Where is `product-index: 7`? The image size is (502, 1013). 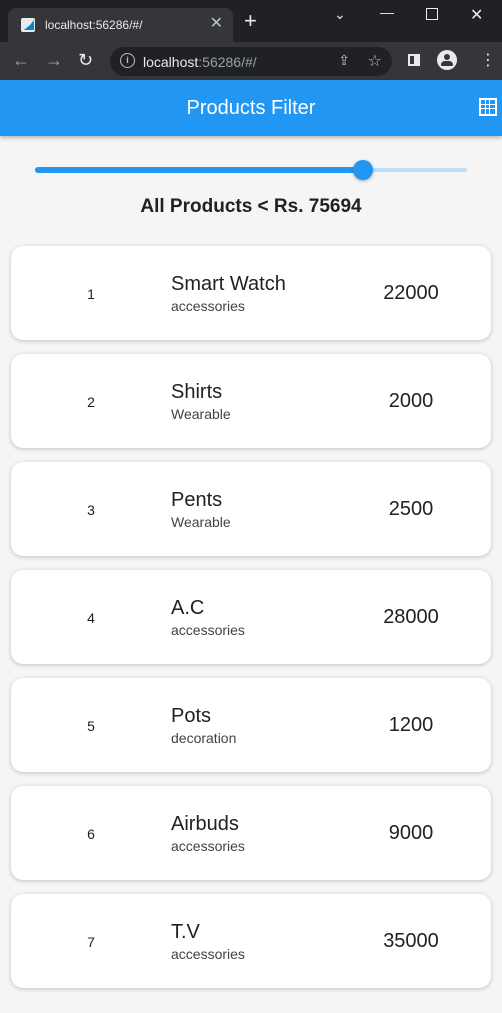
product-index: 7 is located at coordinates (91, 942).